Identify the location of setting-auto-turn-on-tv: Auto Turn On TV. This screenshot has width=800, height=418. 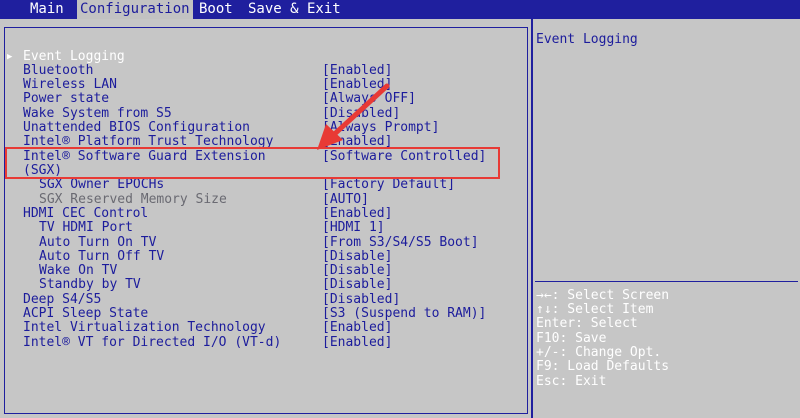
(97, 243).